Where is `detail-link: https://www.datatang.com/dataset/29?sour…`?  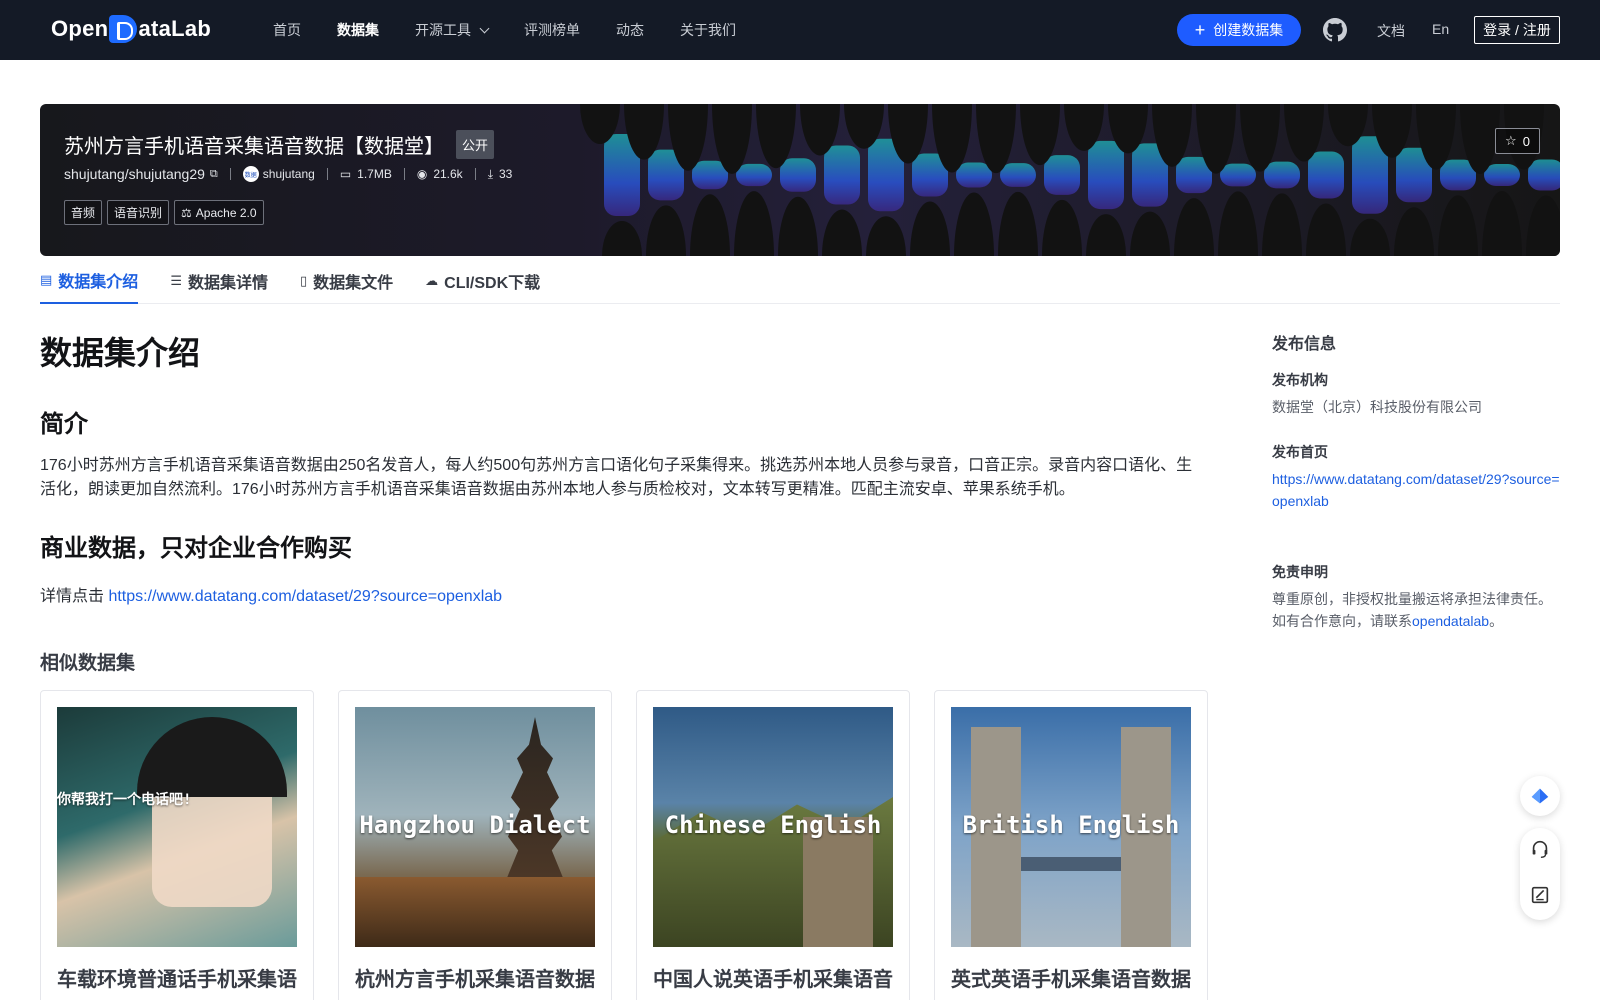
detail-link: https://www.datatang.com/dataset/29?sour… is located at coordinates (305, 596).